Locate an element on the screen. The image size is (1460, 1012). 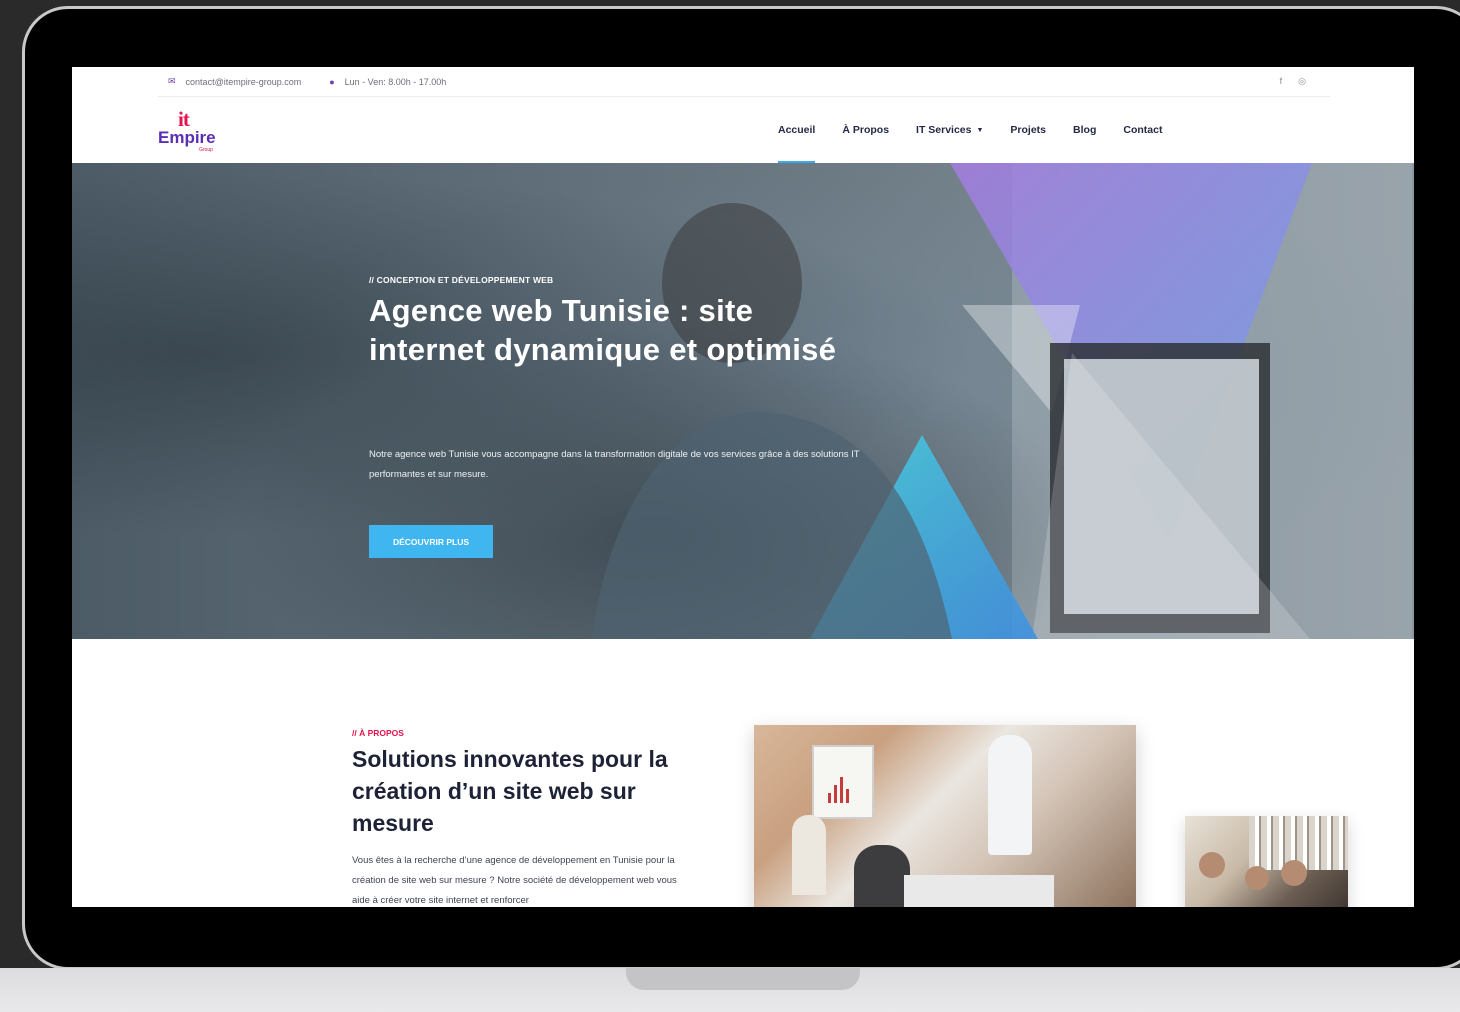
chart-on-board-shape is located at coordinates (843, 788).